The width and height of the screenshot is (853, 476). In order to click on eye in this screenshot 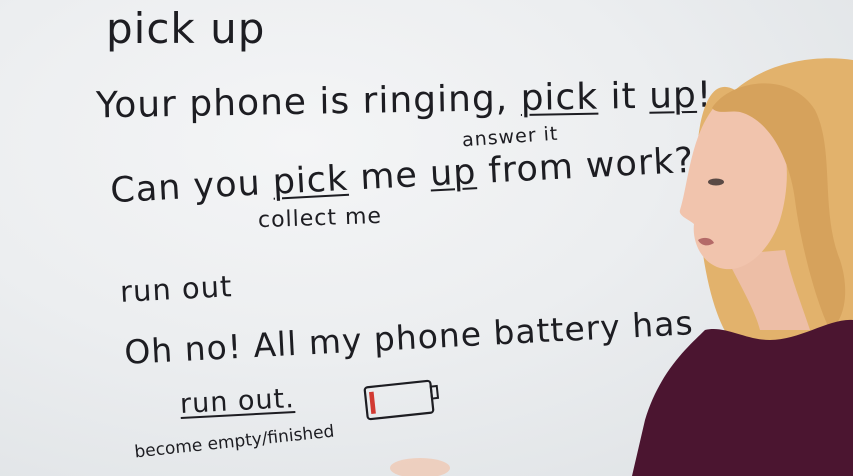, I will do `click(716, 182)`.